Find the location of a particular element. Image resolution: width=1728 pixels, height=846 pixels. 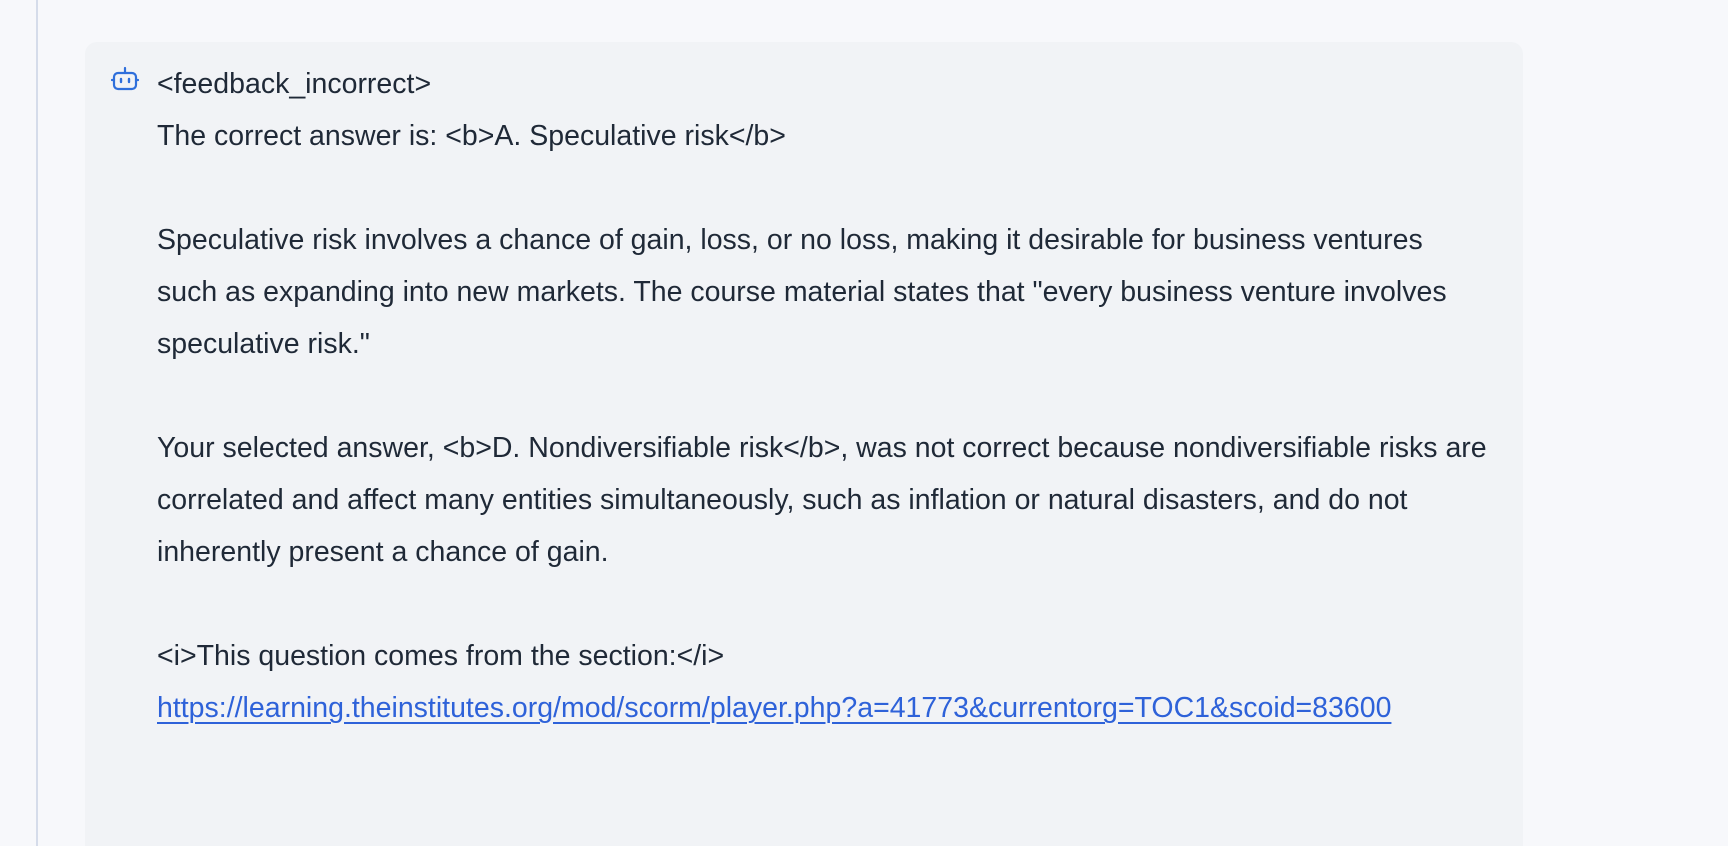

bot-icon is located at coordinates (125, 79).